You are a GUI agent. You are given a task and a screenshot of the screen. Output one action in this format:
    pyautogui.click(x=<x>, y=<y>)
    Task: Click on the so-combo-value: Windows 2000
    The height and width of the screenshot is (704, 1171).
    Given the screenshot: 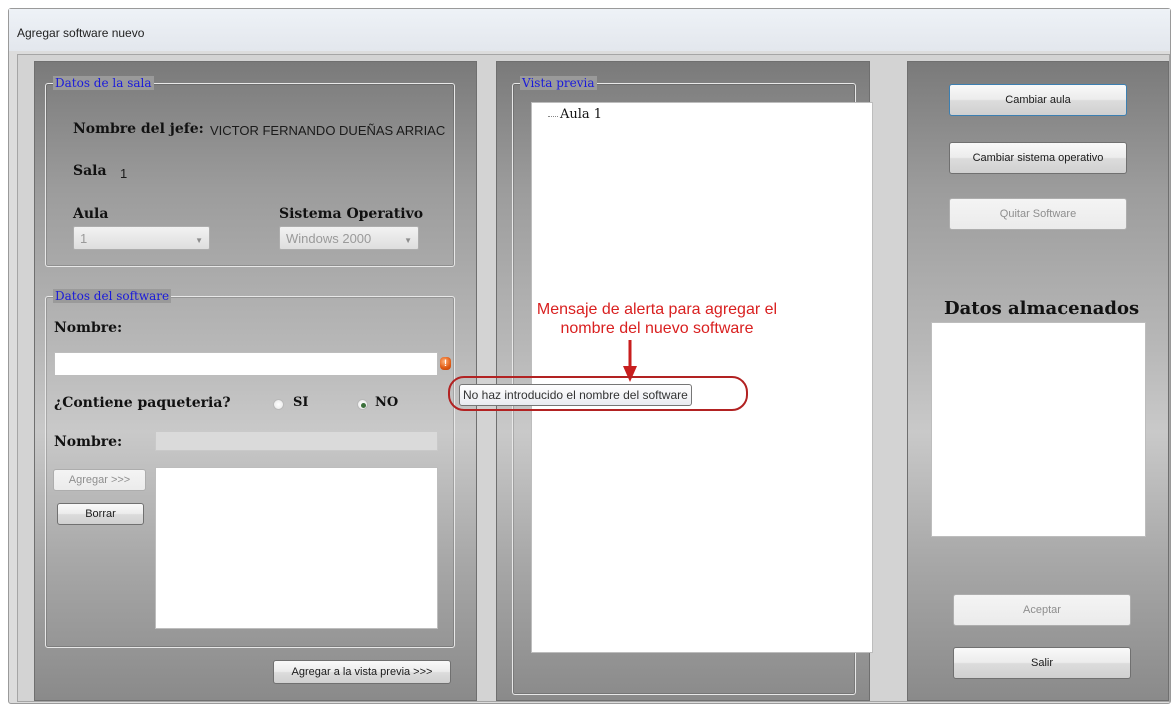 What is the action you would take?
    pyautogui.click(x=329, y=238)
    